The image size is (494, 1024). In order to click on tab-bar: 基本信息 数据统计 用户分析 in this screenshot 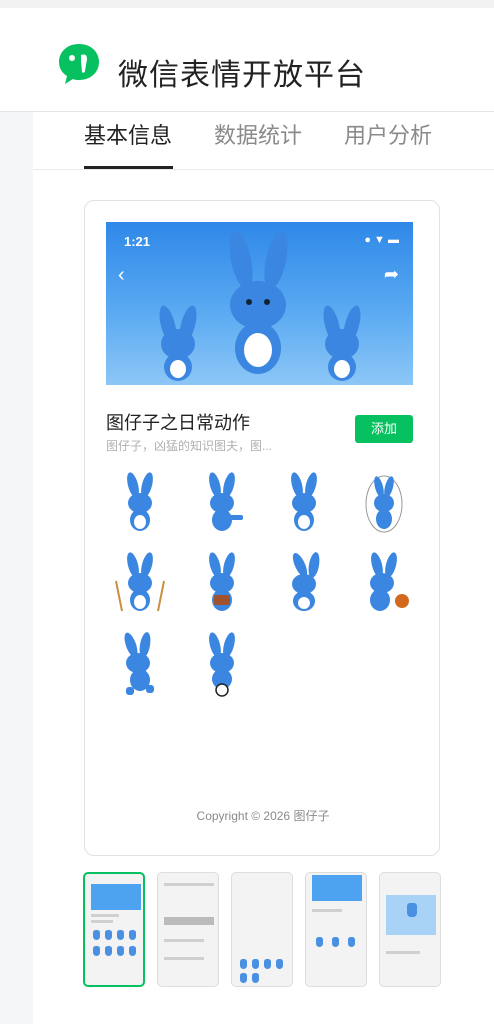, I will do `click(263, 141)`.